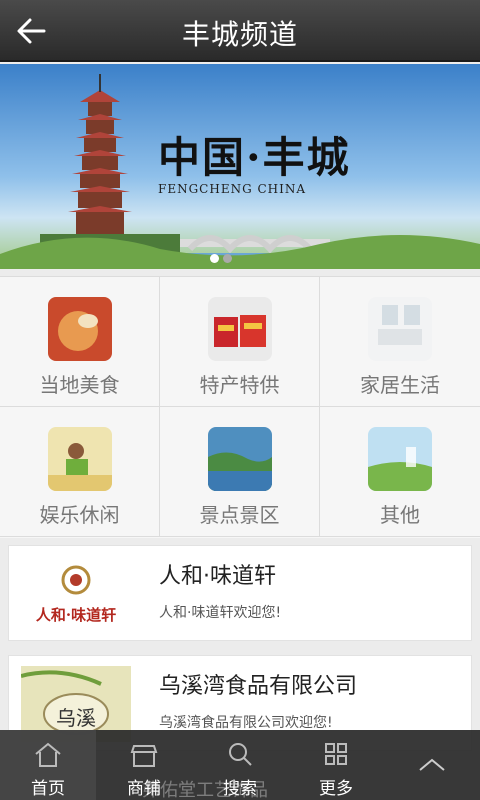  I want to click on category-other: 其他, so click(400, 472).